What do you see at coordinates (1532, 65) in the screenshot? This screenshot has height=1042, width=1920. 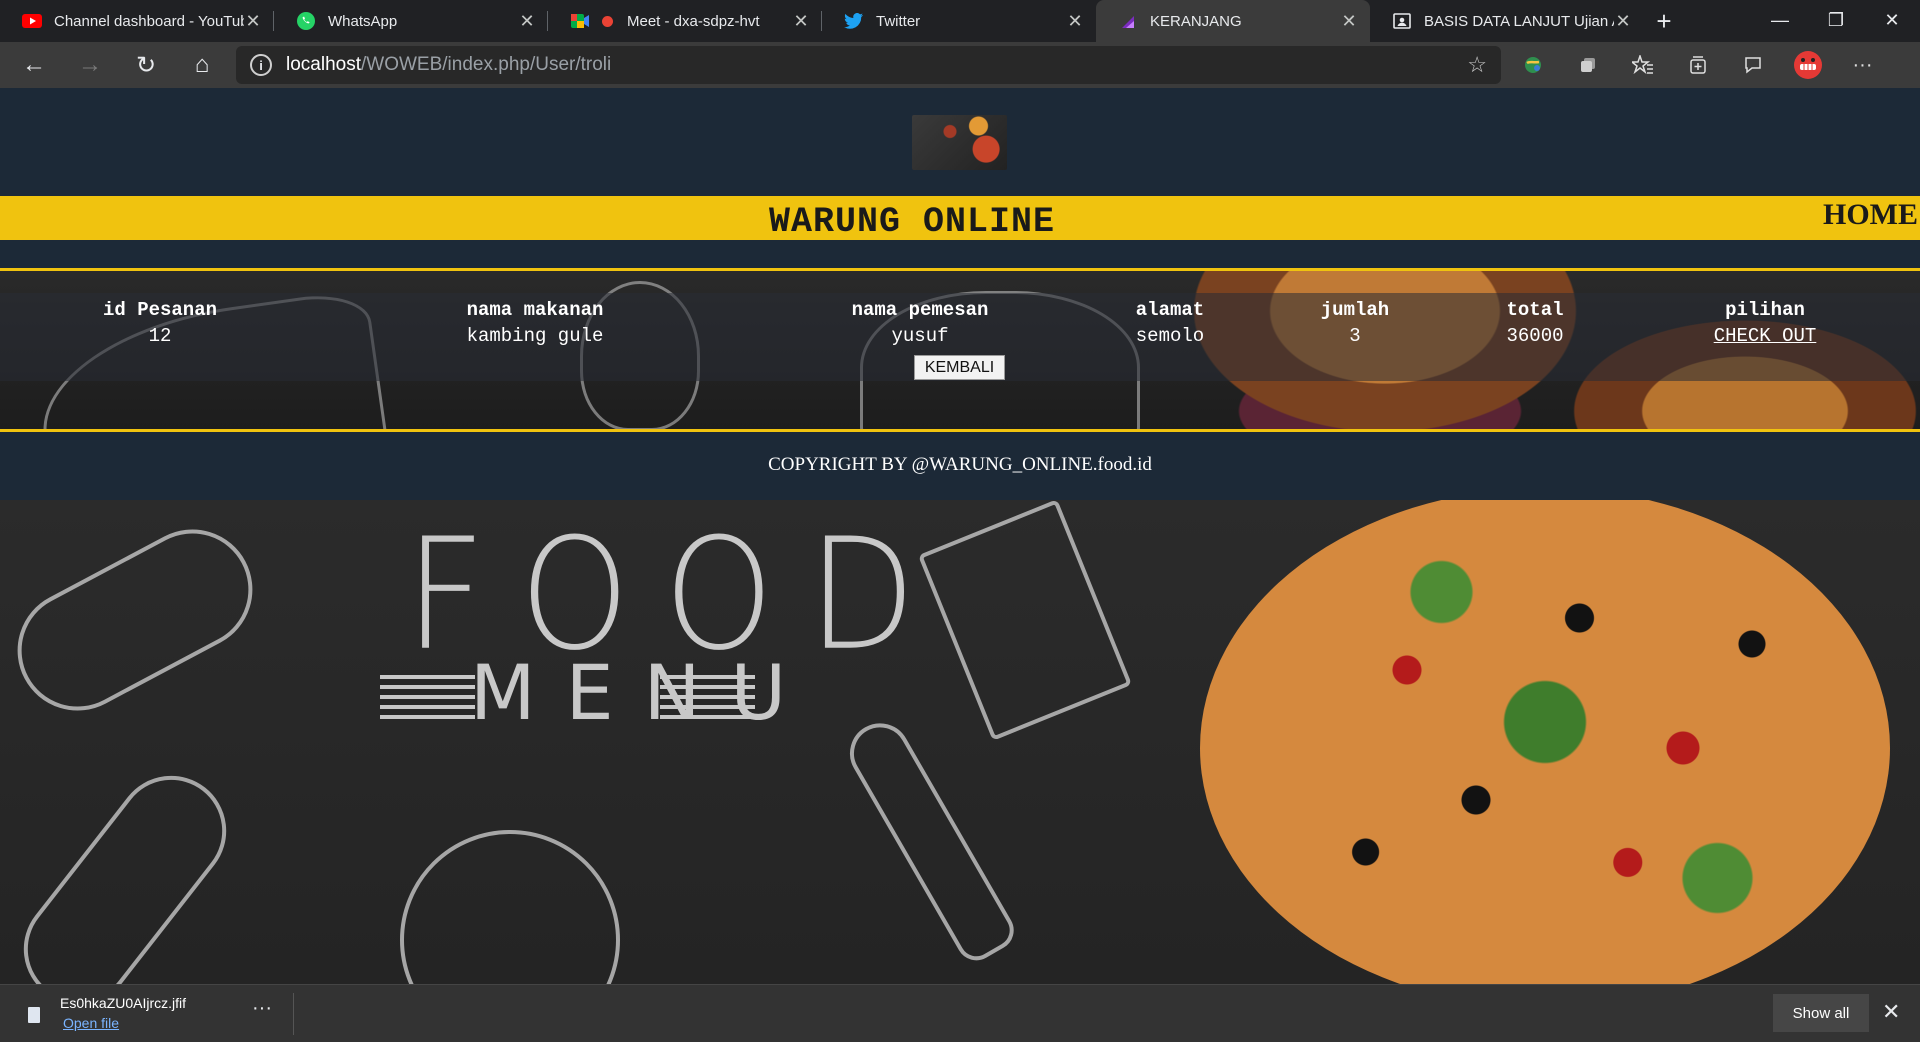 I see `extension-globe-icon` at bounding box center [1532, 65].